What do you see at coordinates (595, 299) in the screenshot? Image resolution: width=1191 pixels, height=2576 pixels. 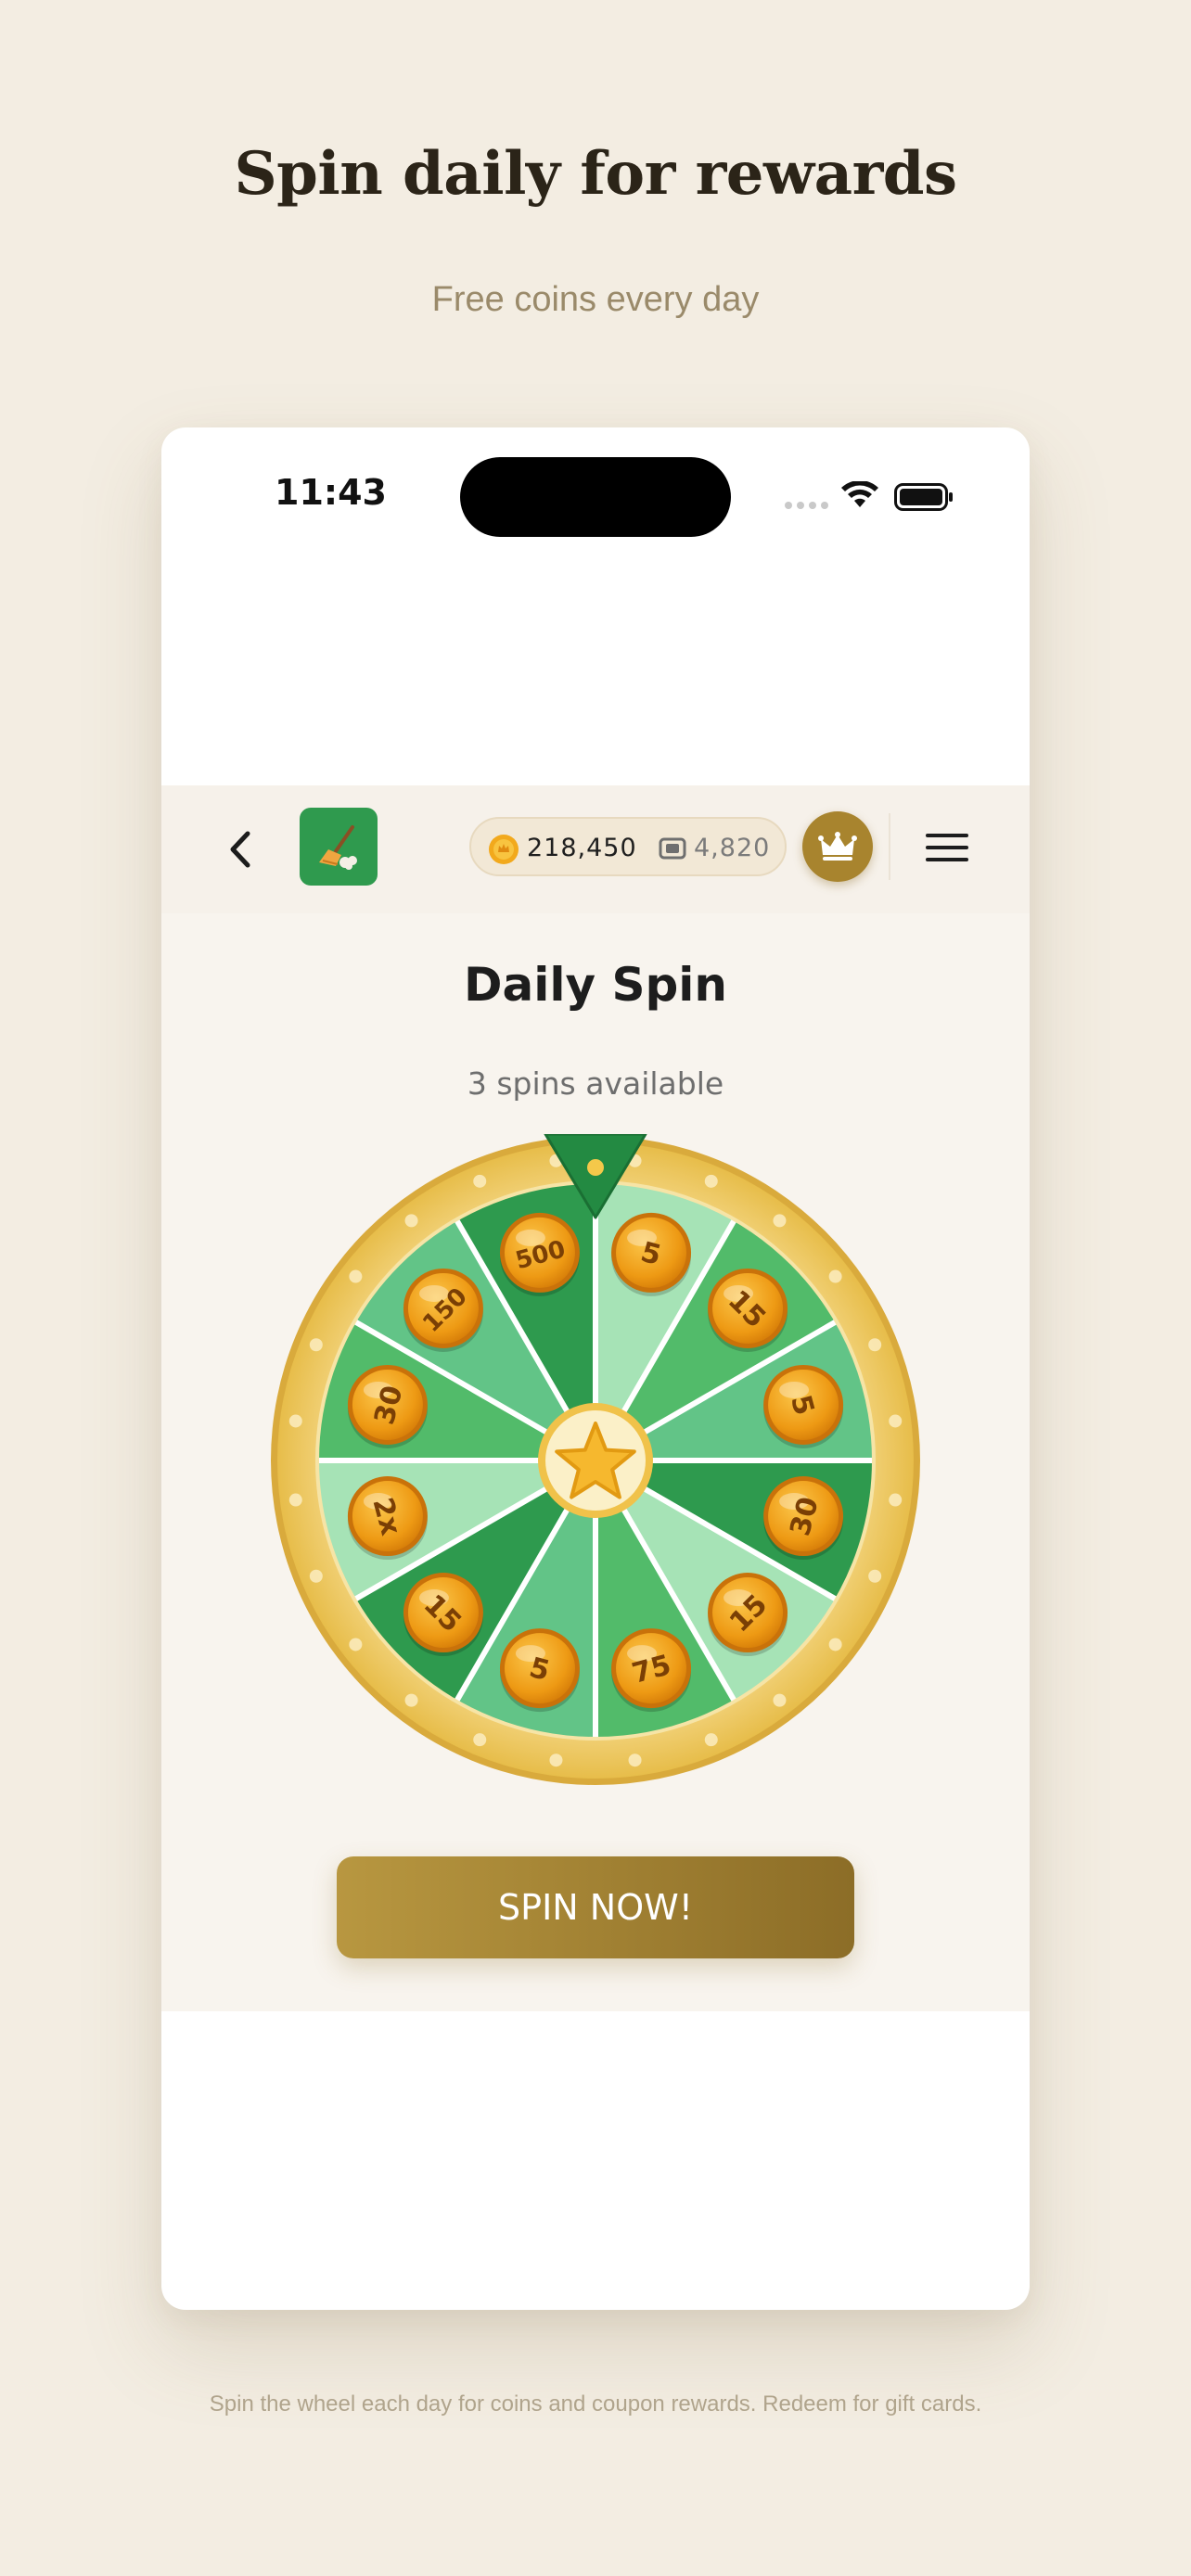 I see `page-subheadline: Free coins every day` at bounding box center [595, 299].